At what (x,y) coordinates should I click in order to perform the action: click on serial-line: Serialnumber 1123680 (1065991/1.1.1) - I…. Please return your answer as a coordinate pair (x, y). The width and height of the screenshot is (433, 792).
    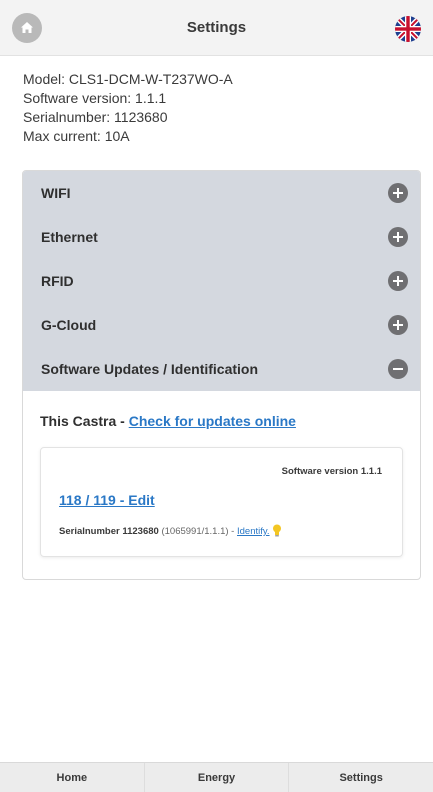
    Looking at the image, I should click on (170, 532).